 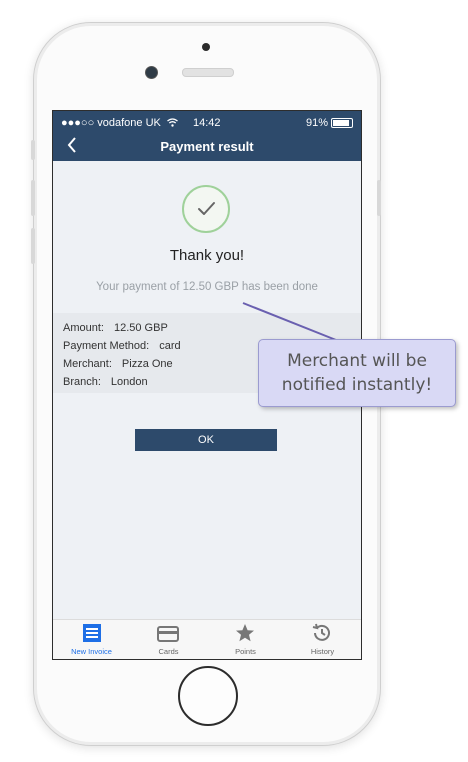 I want to click on callout-line: notified instantly!, so click(x=357, y=385).